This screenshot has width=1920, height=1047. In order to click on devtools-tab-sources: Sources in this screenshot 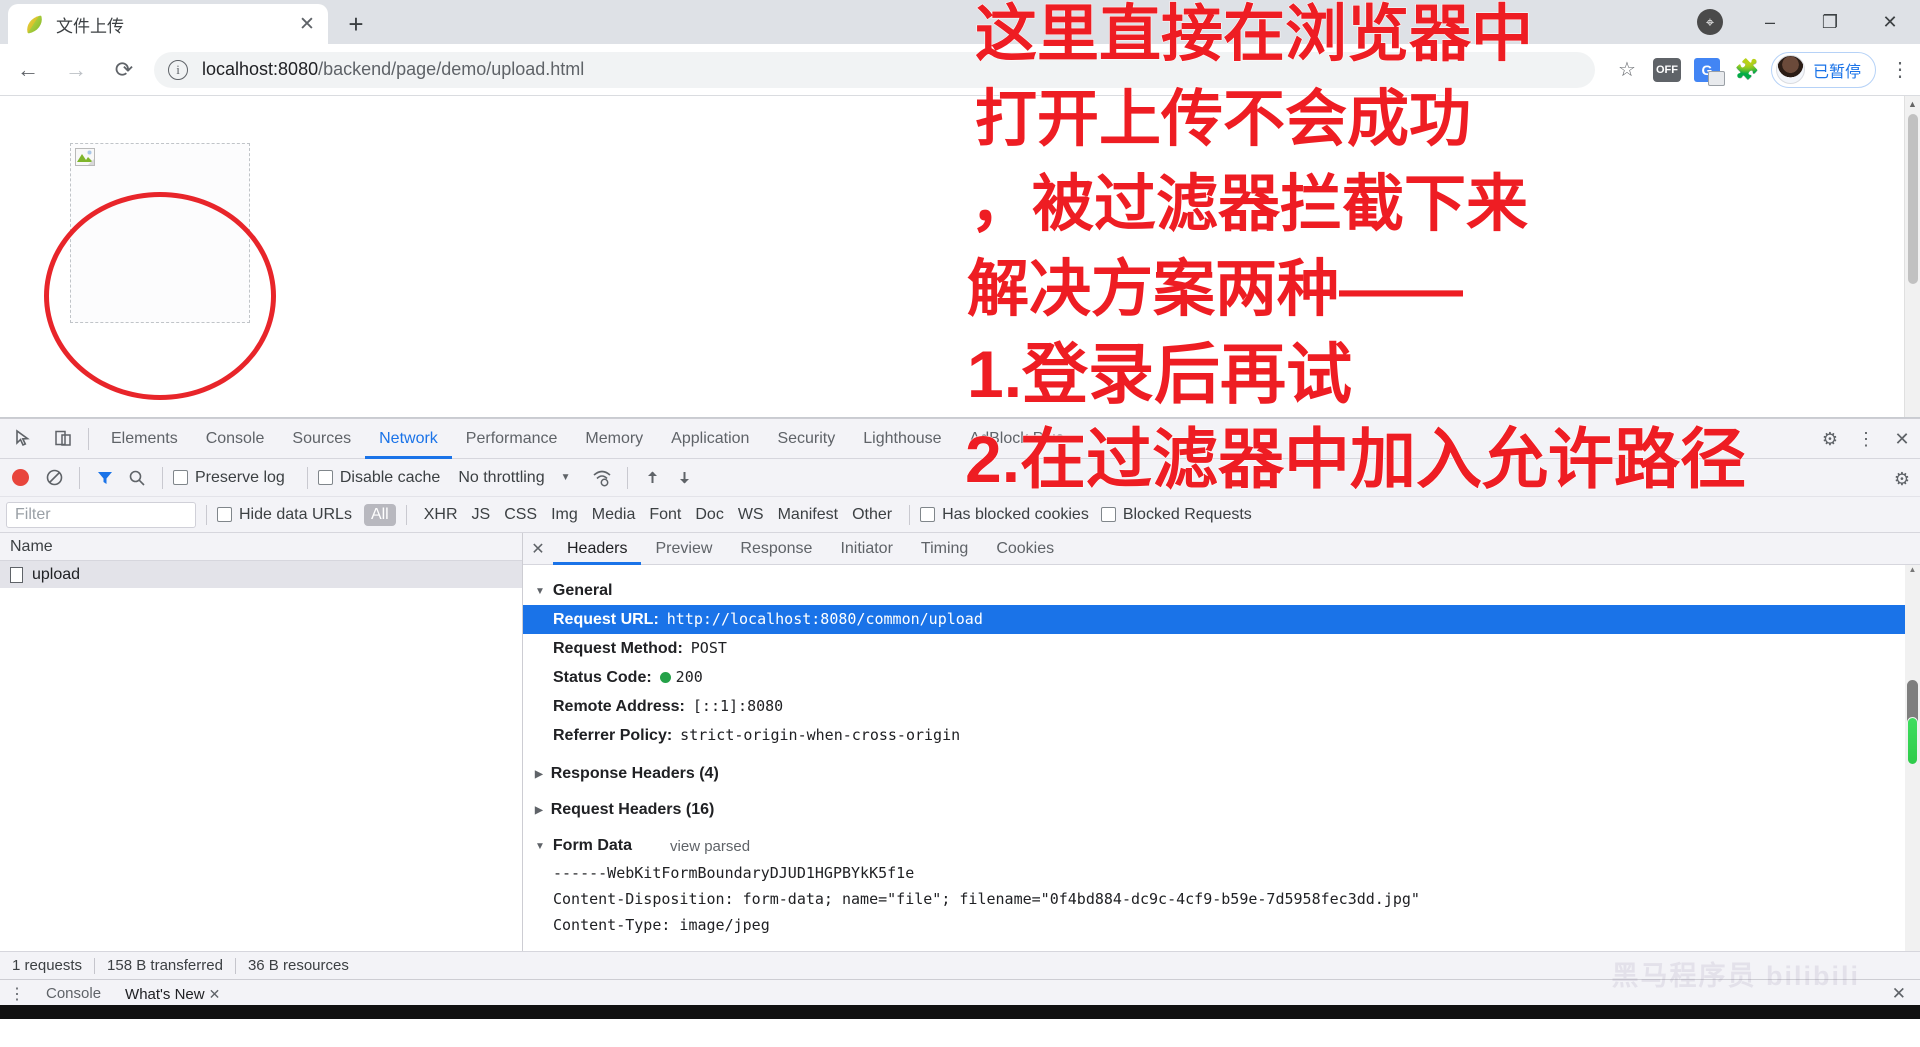, I will do `click(321, 439)`.